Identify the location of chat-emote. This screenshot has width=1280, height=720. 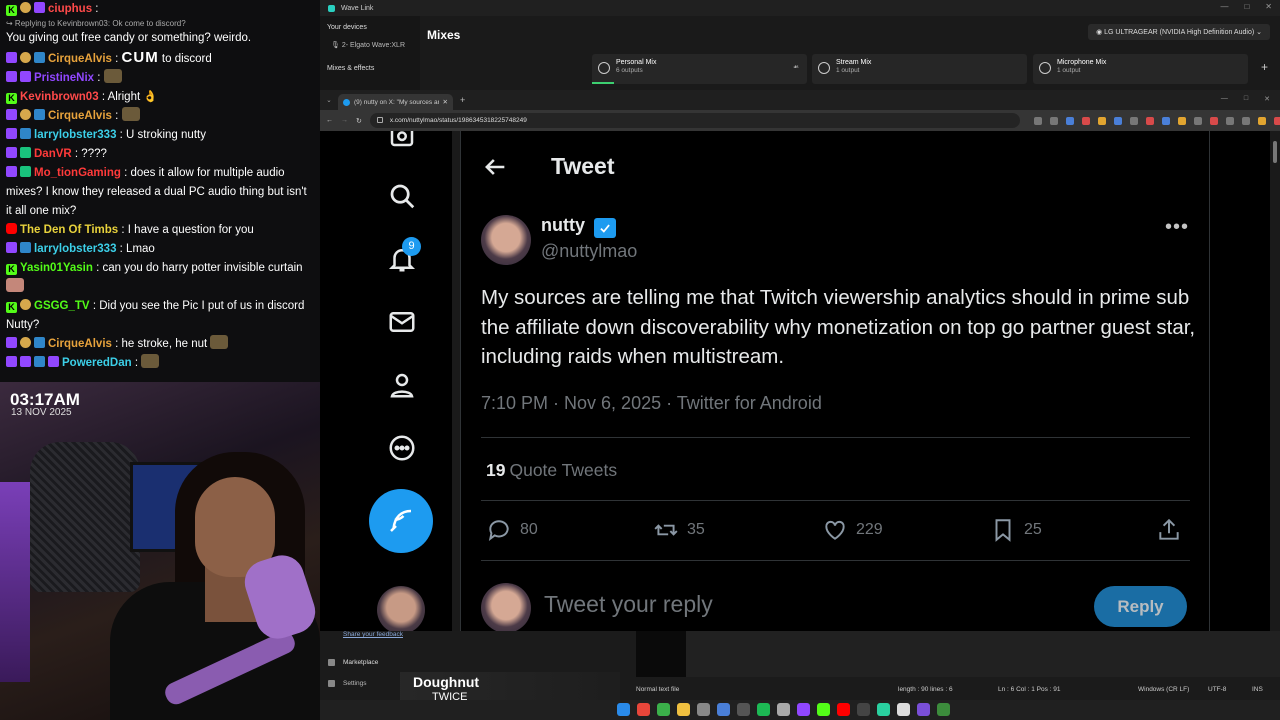
(130, 114).